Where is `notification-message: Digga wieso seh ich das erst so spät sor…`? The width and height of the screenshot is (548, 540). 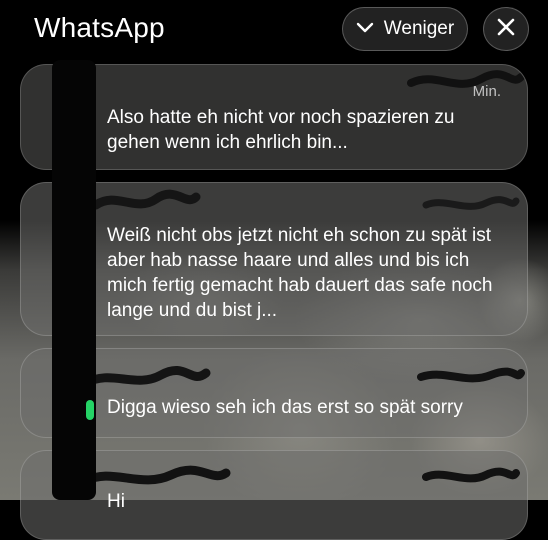 notification-message: Digga wieso seh ich das erst so spät sor… is located at coordinates (285, 407).